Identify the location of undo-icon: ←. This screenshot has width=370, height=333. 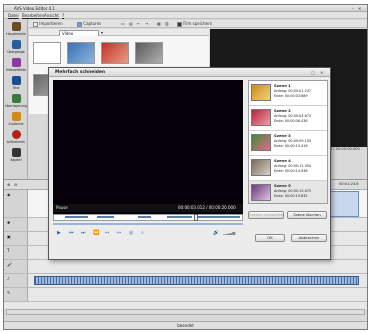
(138, 24).